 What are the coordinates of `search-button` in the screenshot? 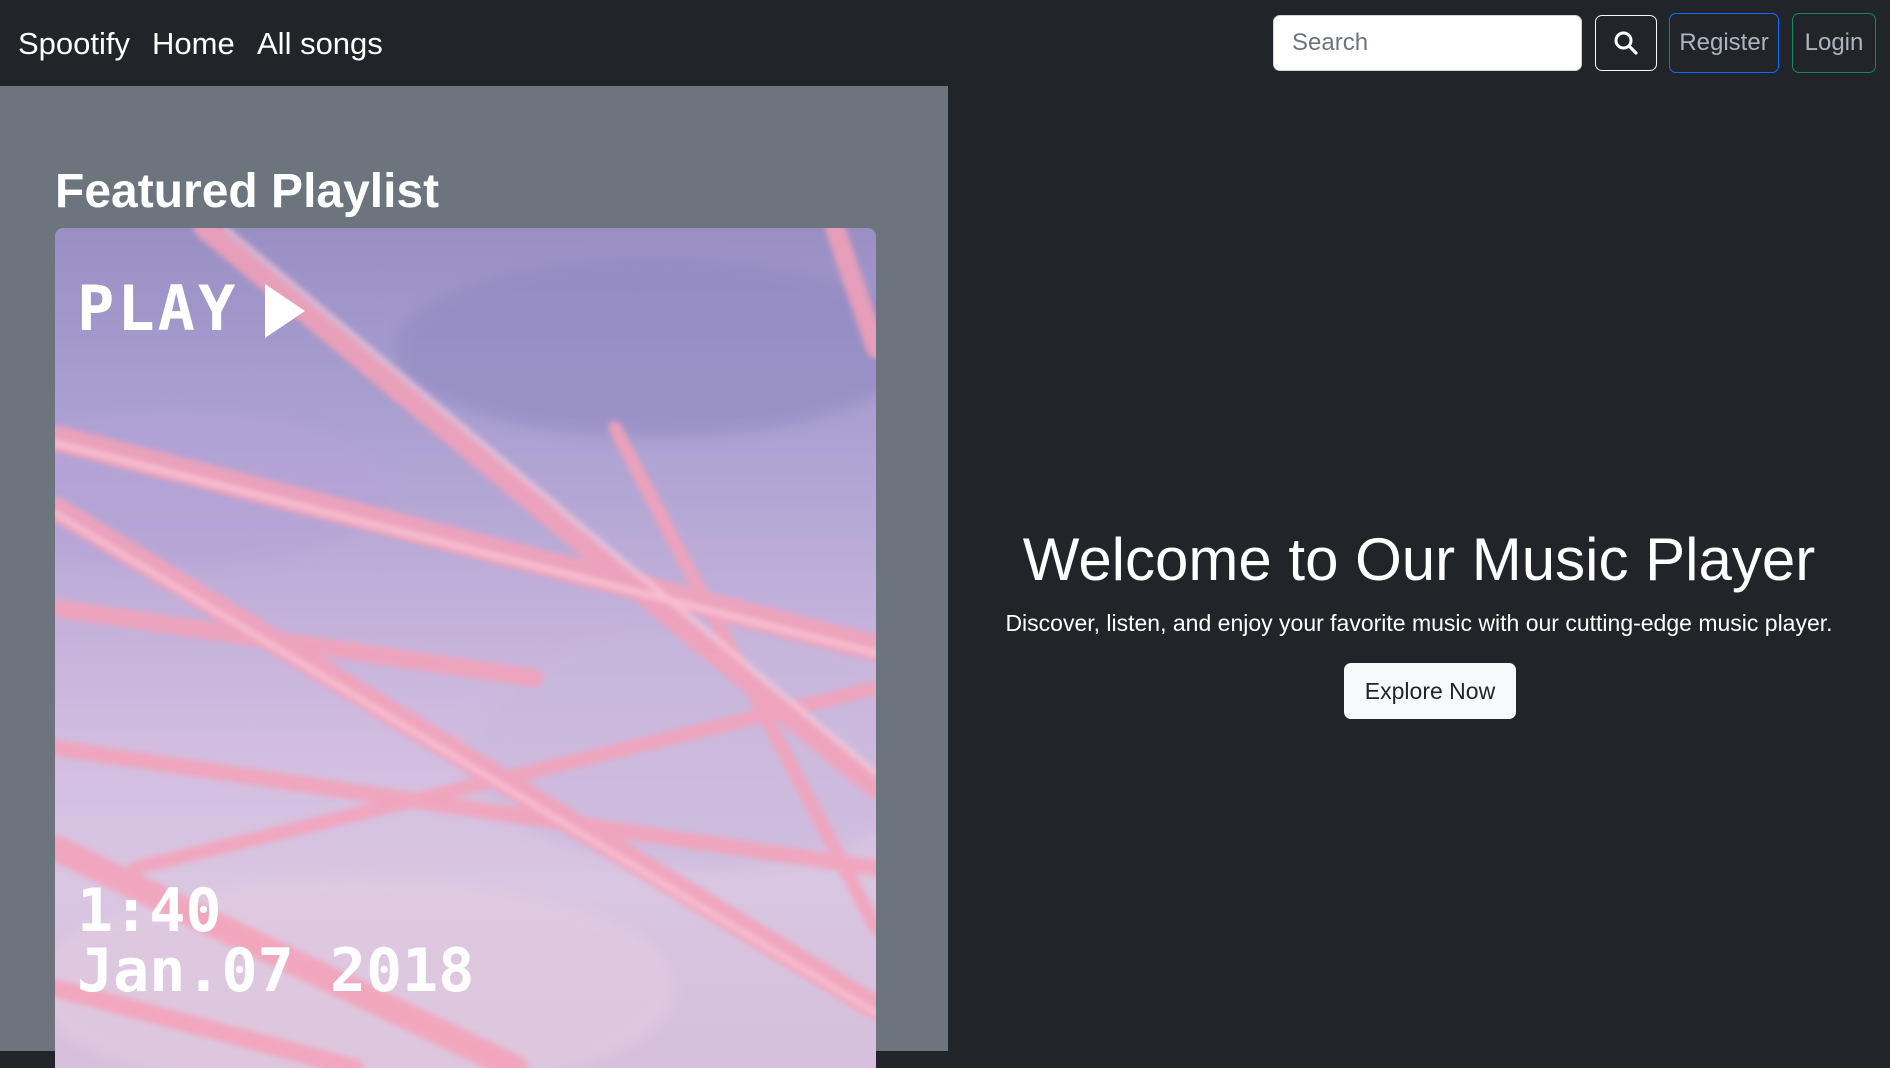 It's located at (1626, 43).